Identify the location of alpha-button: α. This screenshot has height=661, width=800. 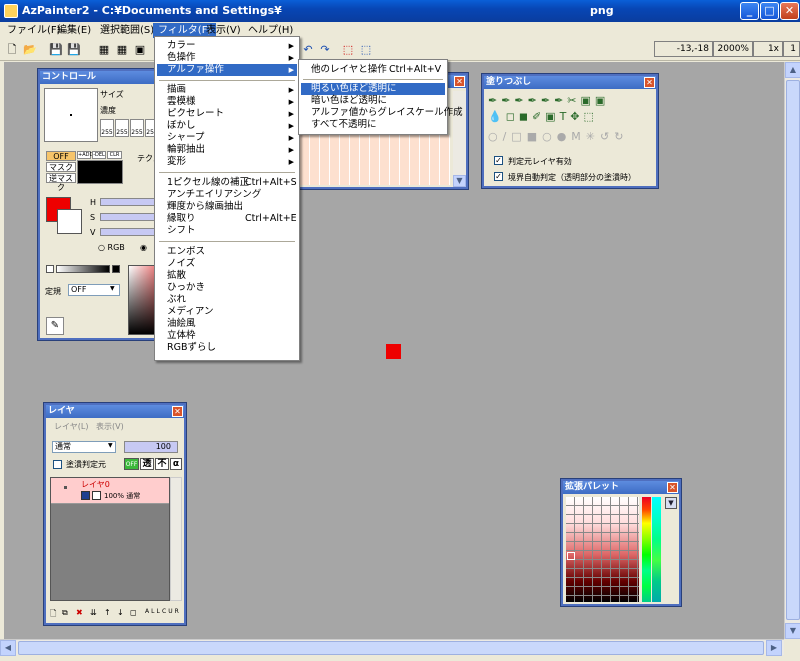
(176, 464).